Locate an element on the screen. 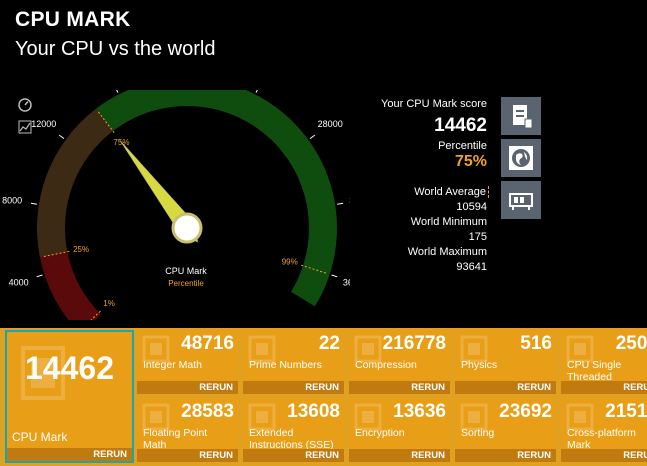  test-tile: 516 Physics RERUN is located at coordinates (505, 362).